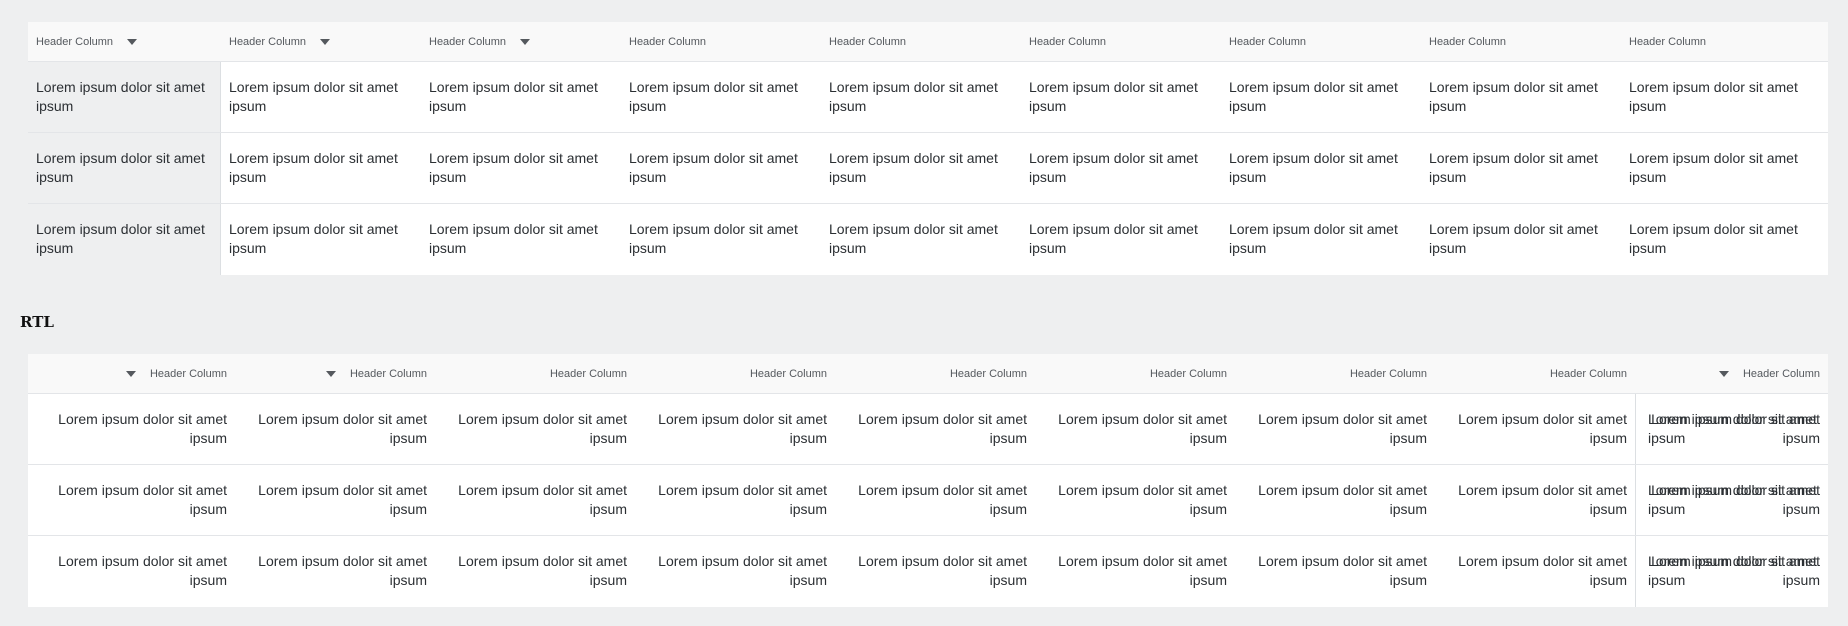 This screenshot has width=1848, height=626. I want to click on section-title-rtl: RTL, so click(37, 322).